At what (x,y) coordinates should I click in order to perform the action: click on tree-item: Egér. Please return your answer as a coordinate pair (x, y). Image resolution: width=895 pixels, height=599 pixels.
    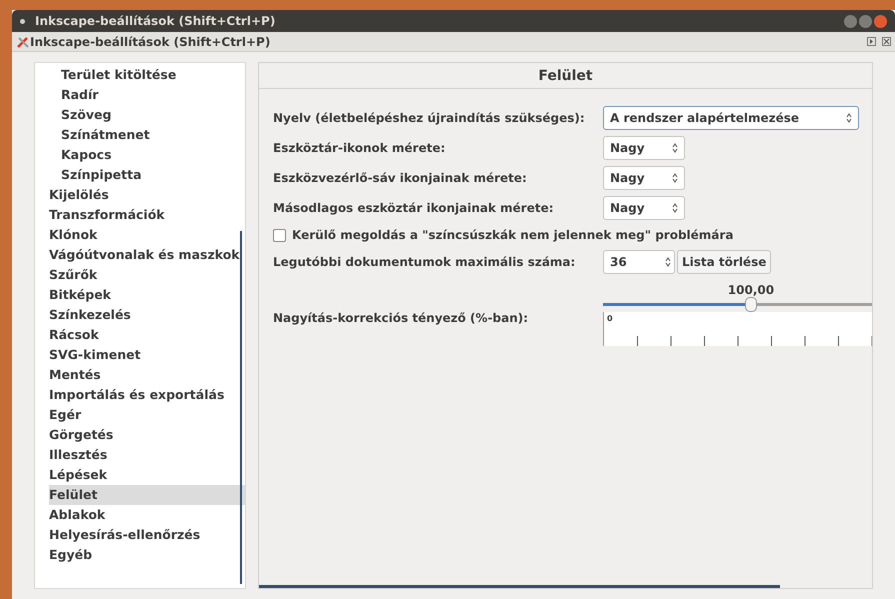
    Looking at the image, I should click on (147, 415).